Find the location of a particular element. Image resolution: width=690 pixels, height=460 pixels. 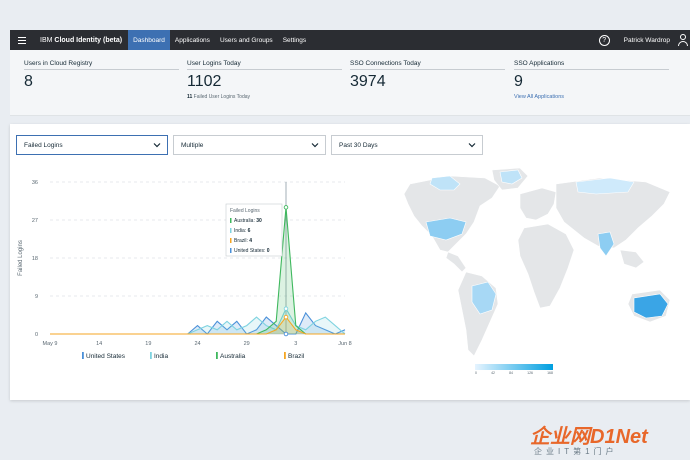

x-tick-label: 3 is located at coordinates (295, 344).